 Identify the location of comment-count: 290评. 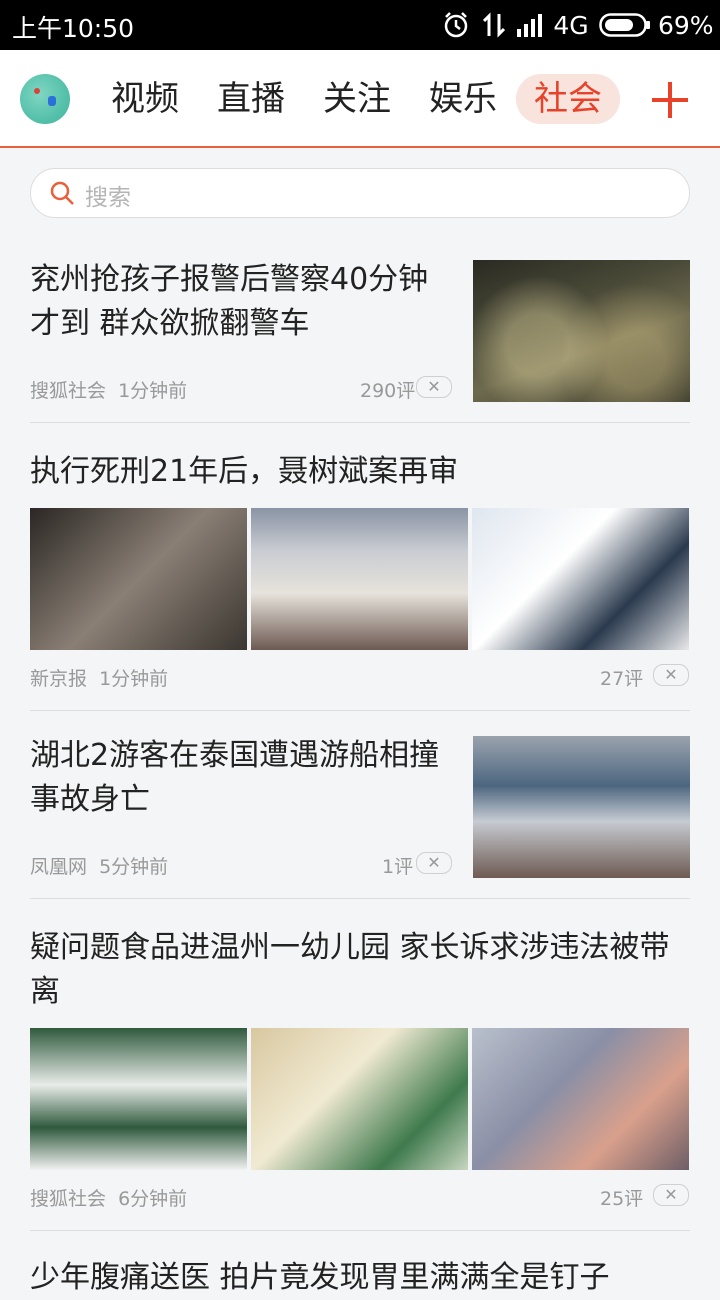
(388, 391).